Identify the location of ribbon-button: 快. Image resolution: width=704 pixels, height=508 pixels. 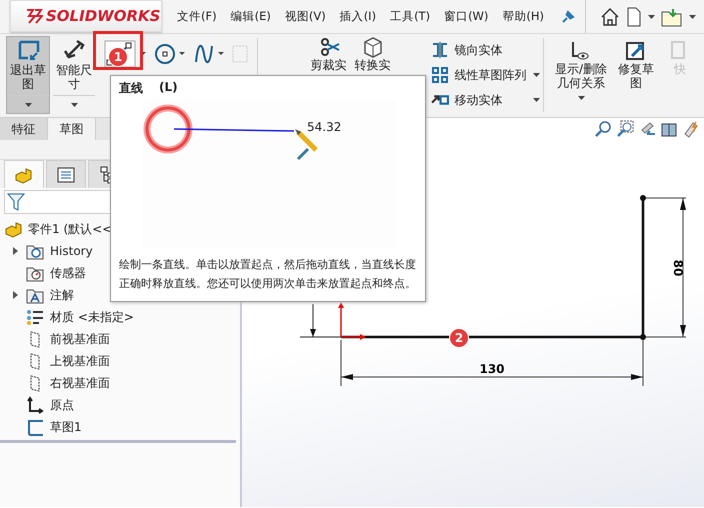
(680, 75).